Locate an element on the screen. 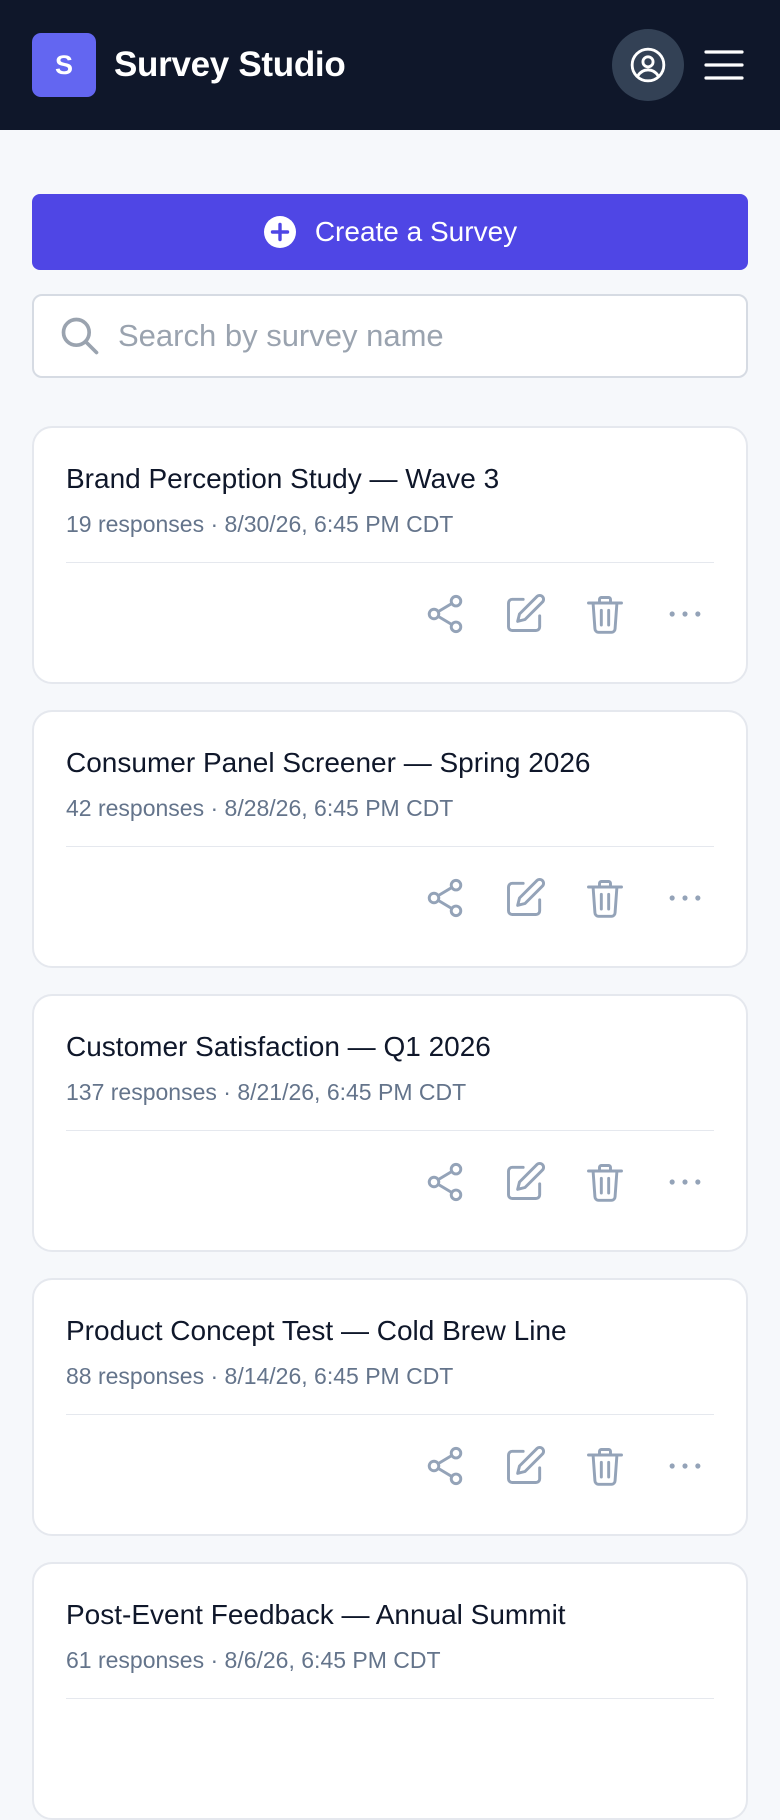 The image size is (780, 1820). app-logo: S is located at coordinates (64, 65).